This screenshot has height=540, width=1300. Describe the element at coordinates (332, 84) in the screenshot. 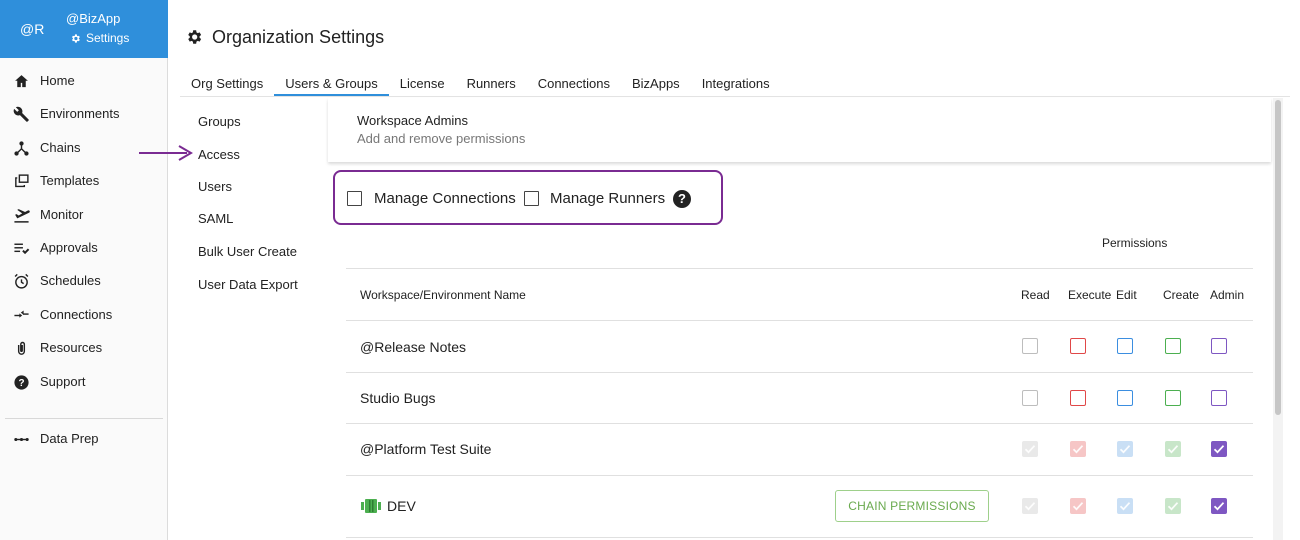

I see `tab-users-groups: Users & Groups` at that location.